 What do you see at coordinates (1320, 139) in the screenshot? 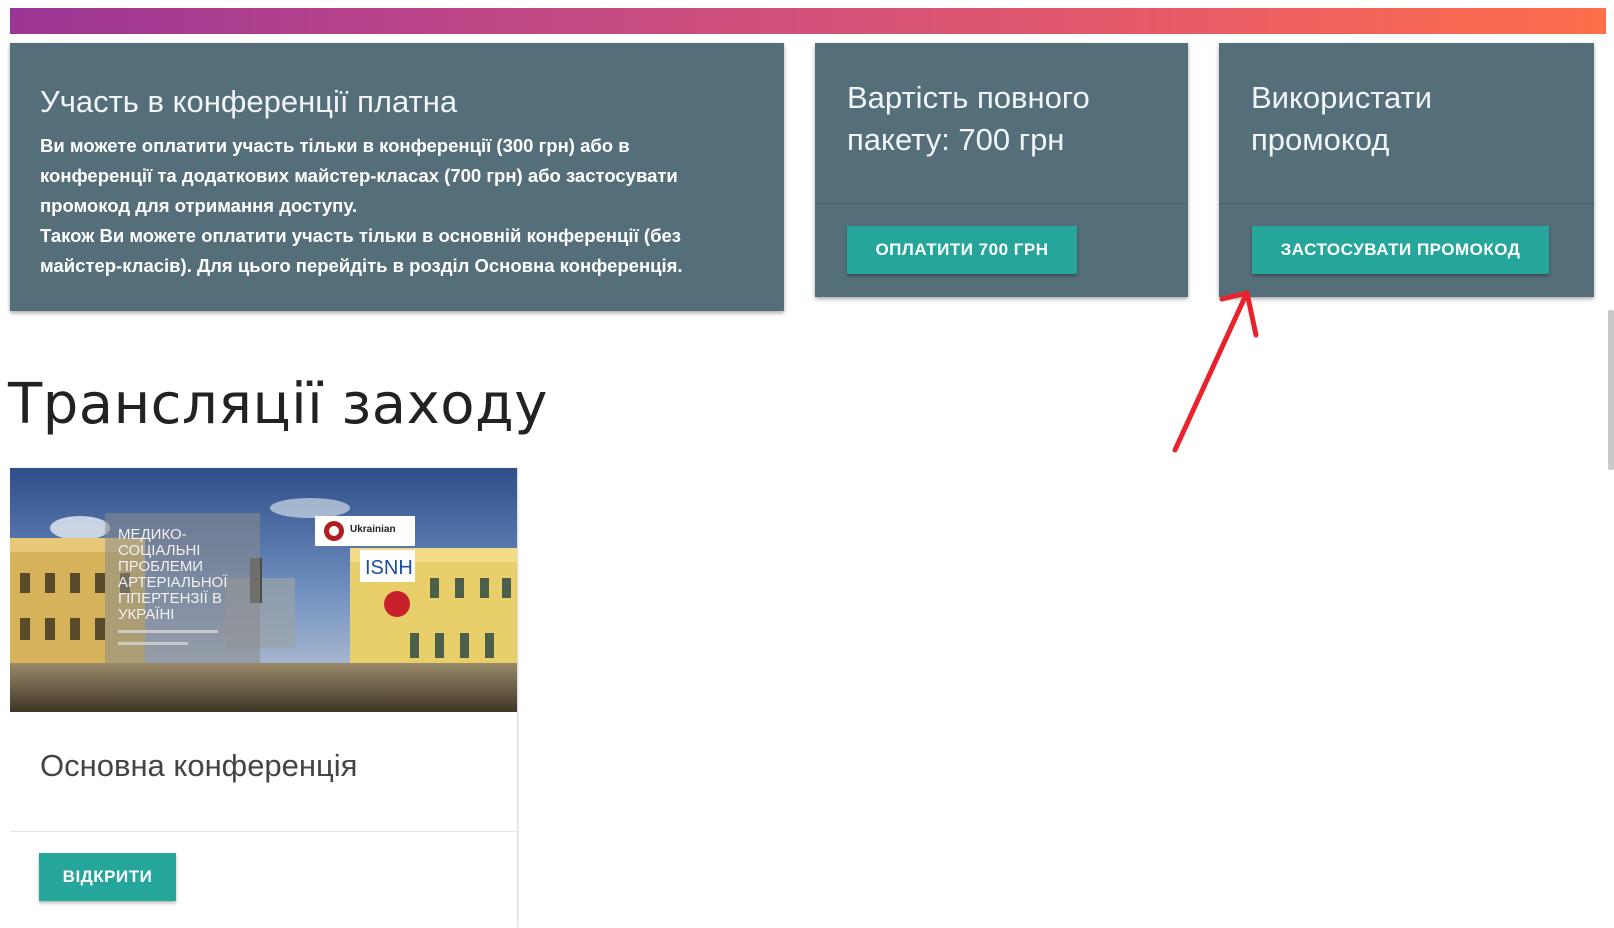
I see `promo-code-title-line: промокод` at bounding box center [1320, 139].